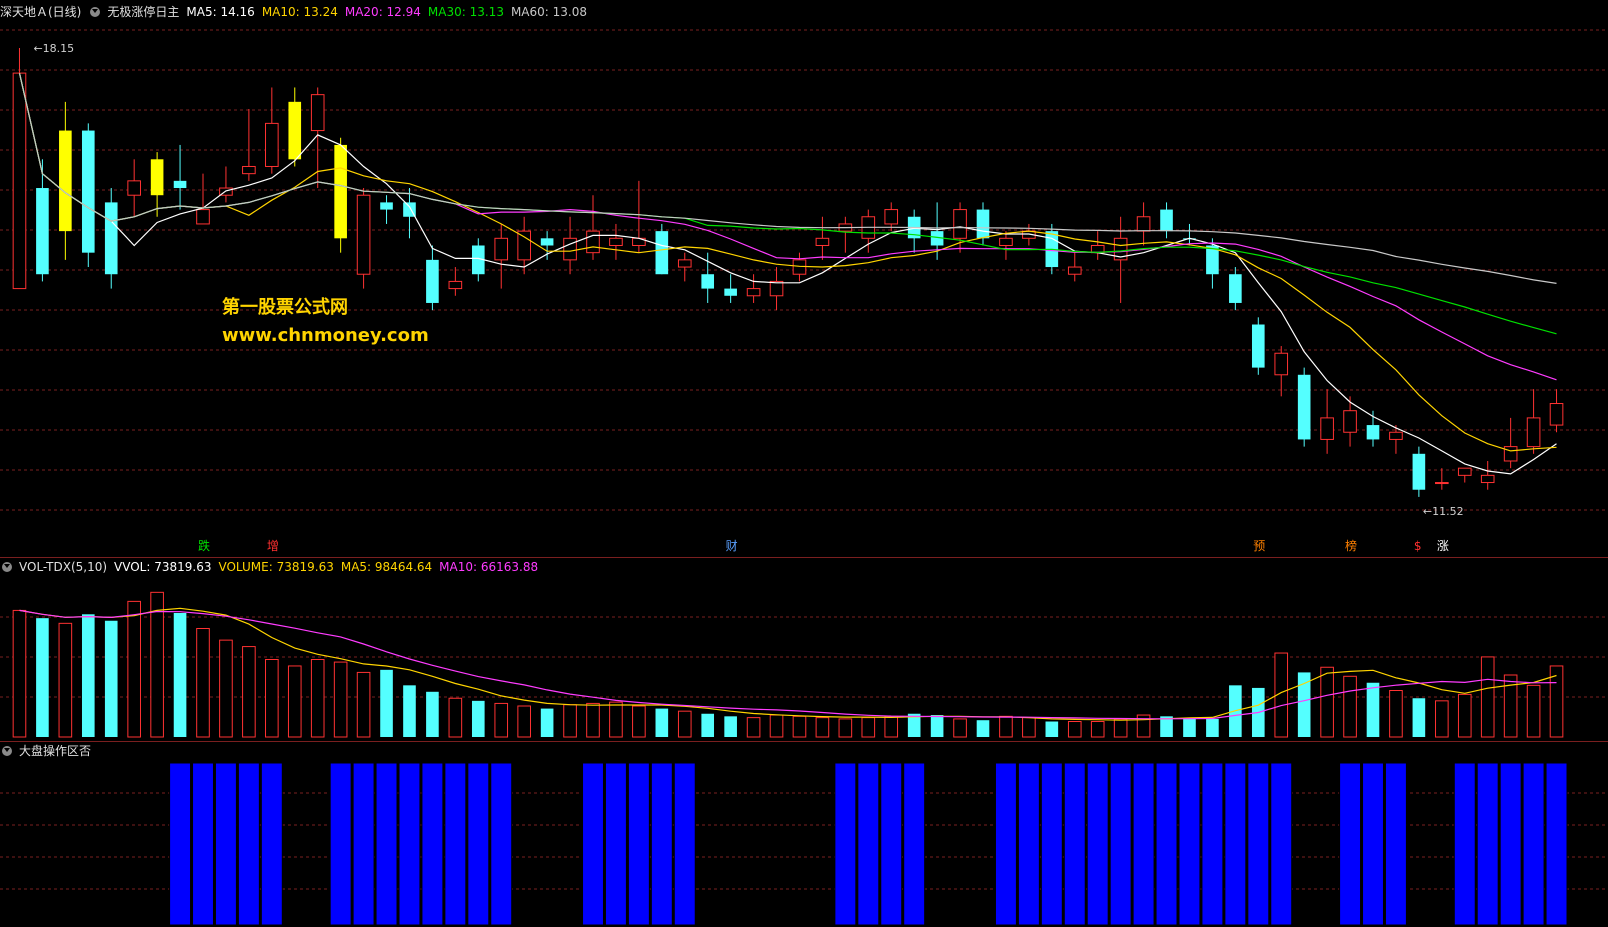 This screenshot has width=1608, height=927. Describe the element at coordinates (53, 48) in the screenshot. I see `high-price-label: ←18.15` at that location.